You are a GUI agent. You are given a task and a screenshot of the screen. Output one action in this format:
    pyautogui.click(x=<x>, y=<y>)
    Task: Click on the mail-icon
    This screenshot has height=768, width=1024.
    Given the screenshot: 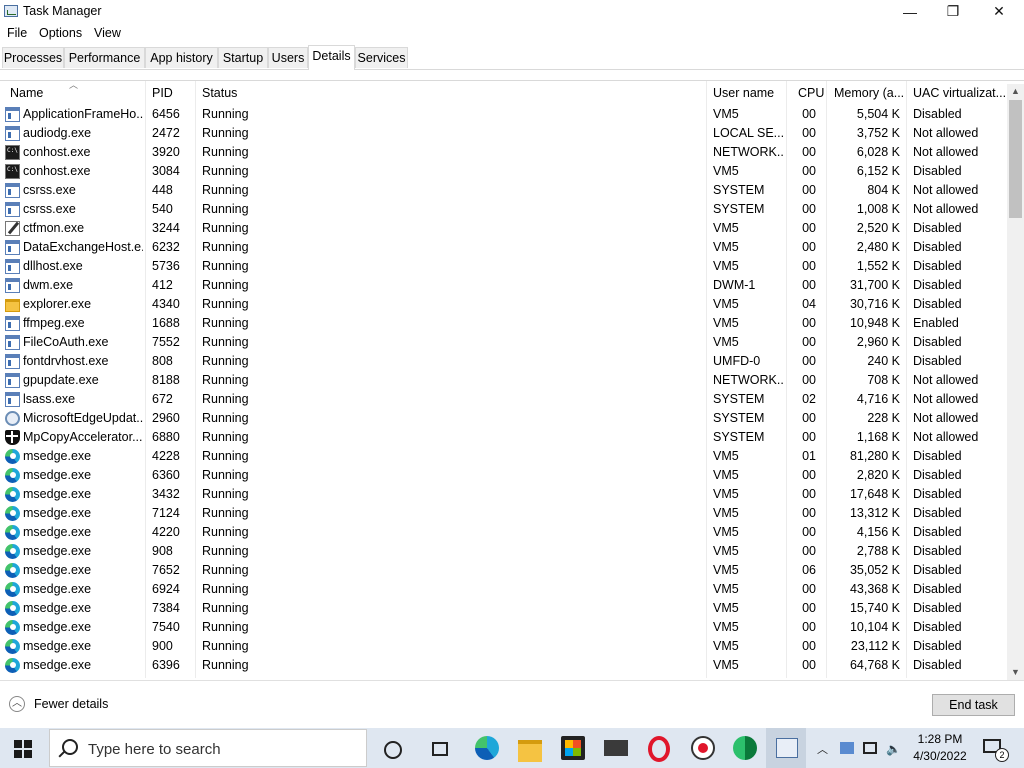 What is the action you would take?
    pyautogui.click(x=616, y=748)
    